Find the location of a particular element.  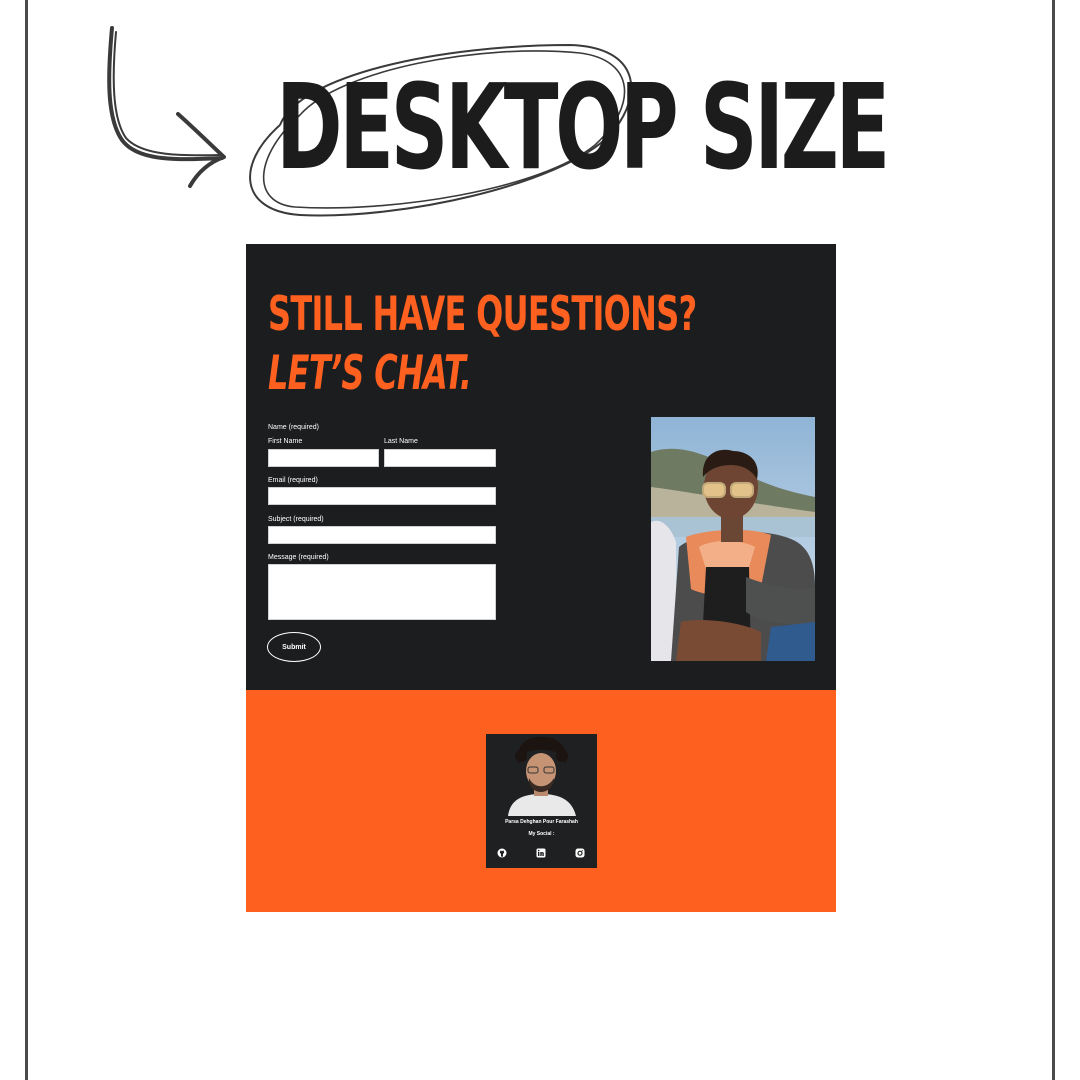

submit-button: Submit is located at coordinates (294, 647).